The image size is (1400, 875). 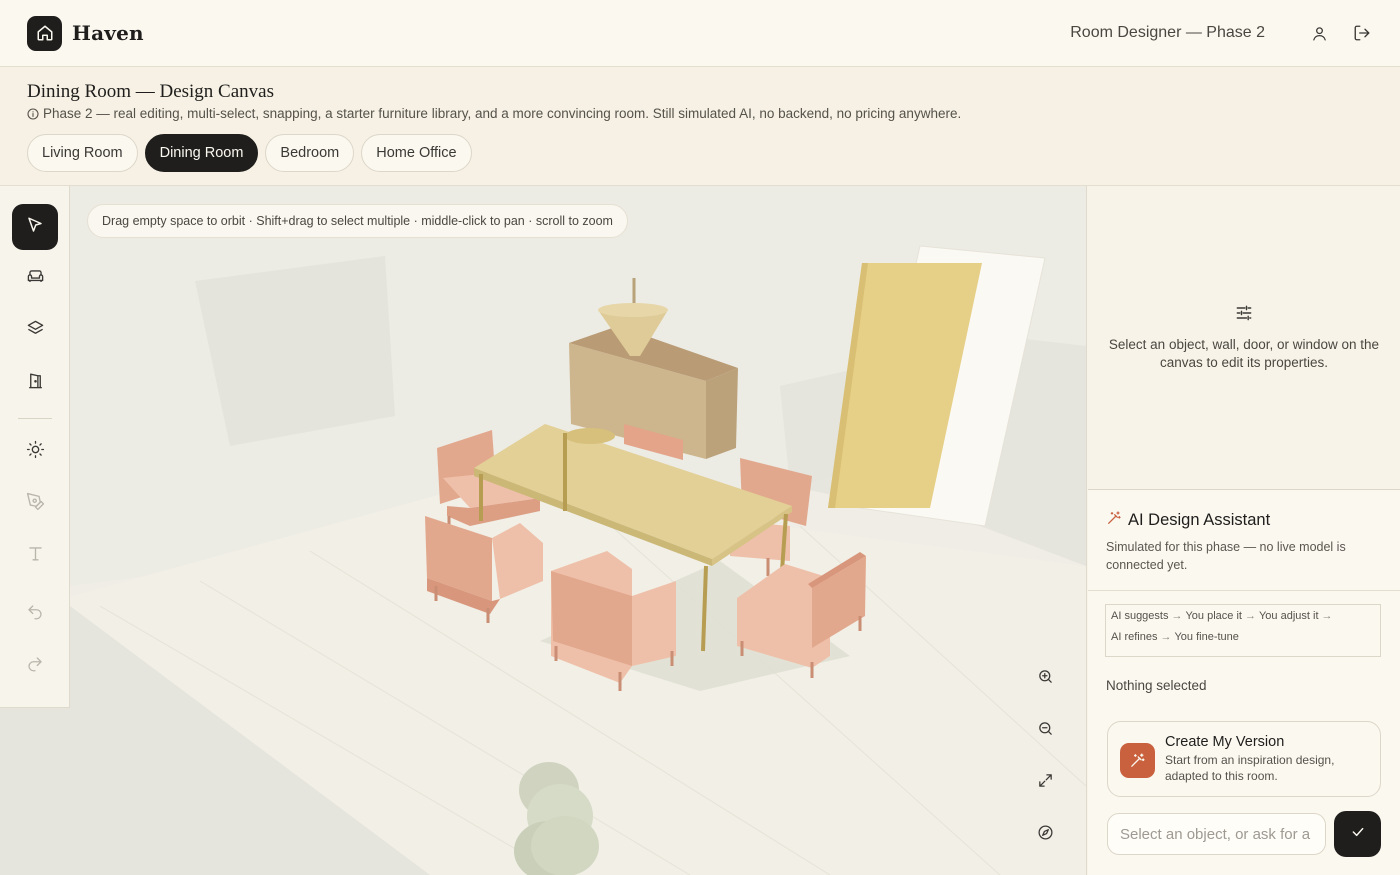 I want to click on home-logo-icon, so click(x=44, y=33).